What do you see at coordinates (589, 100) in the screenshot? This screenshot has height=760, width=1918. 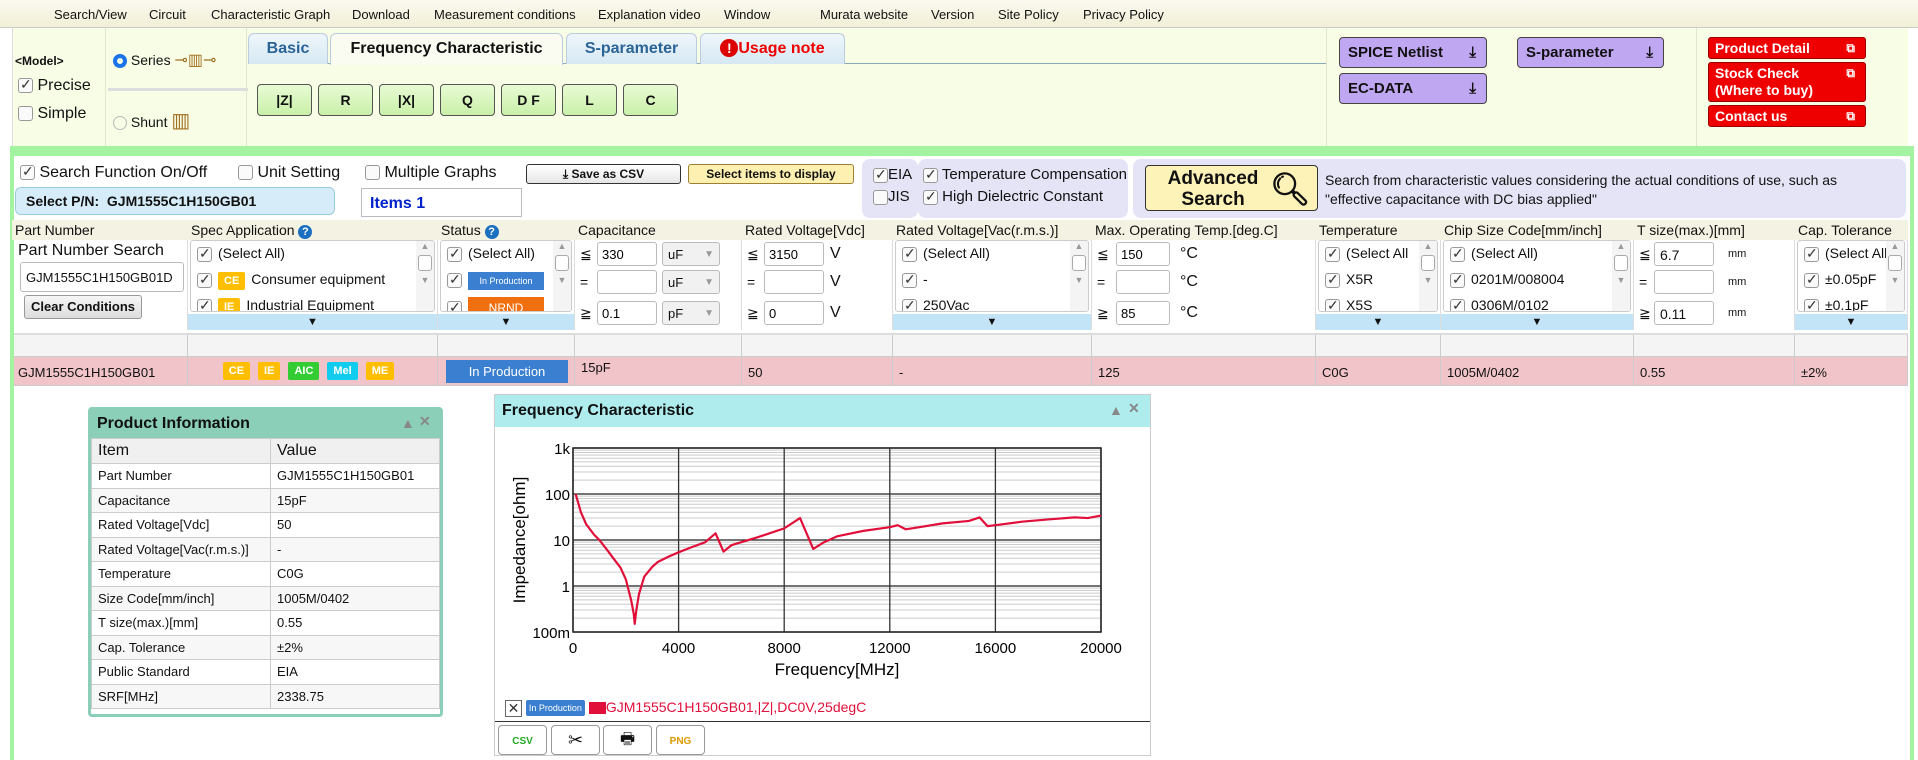 I see `graph-button: L` at bounding box center [589, 100].